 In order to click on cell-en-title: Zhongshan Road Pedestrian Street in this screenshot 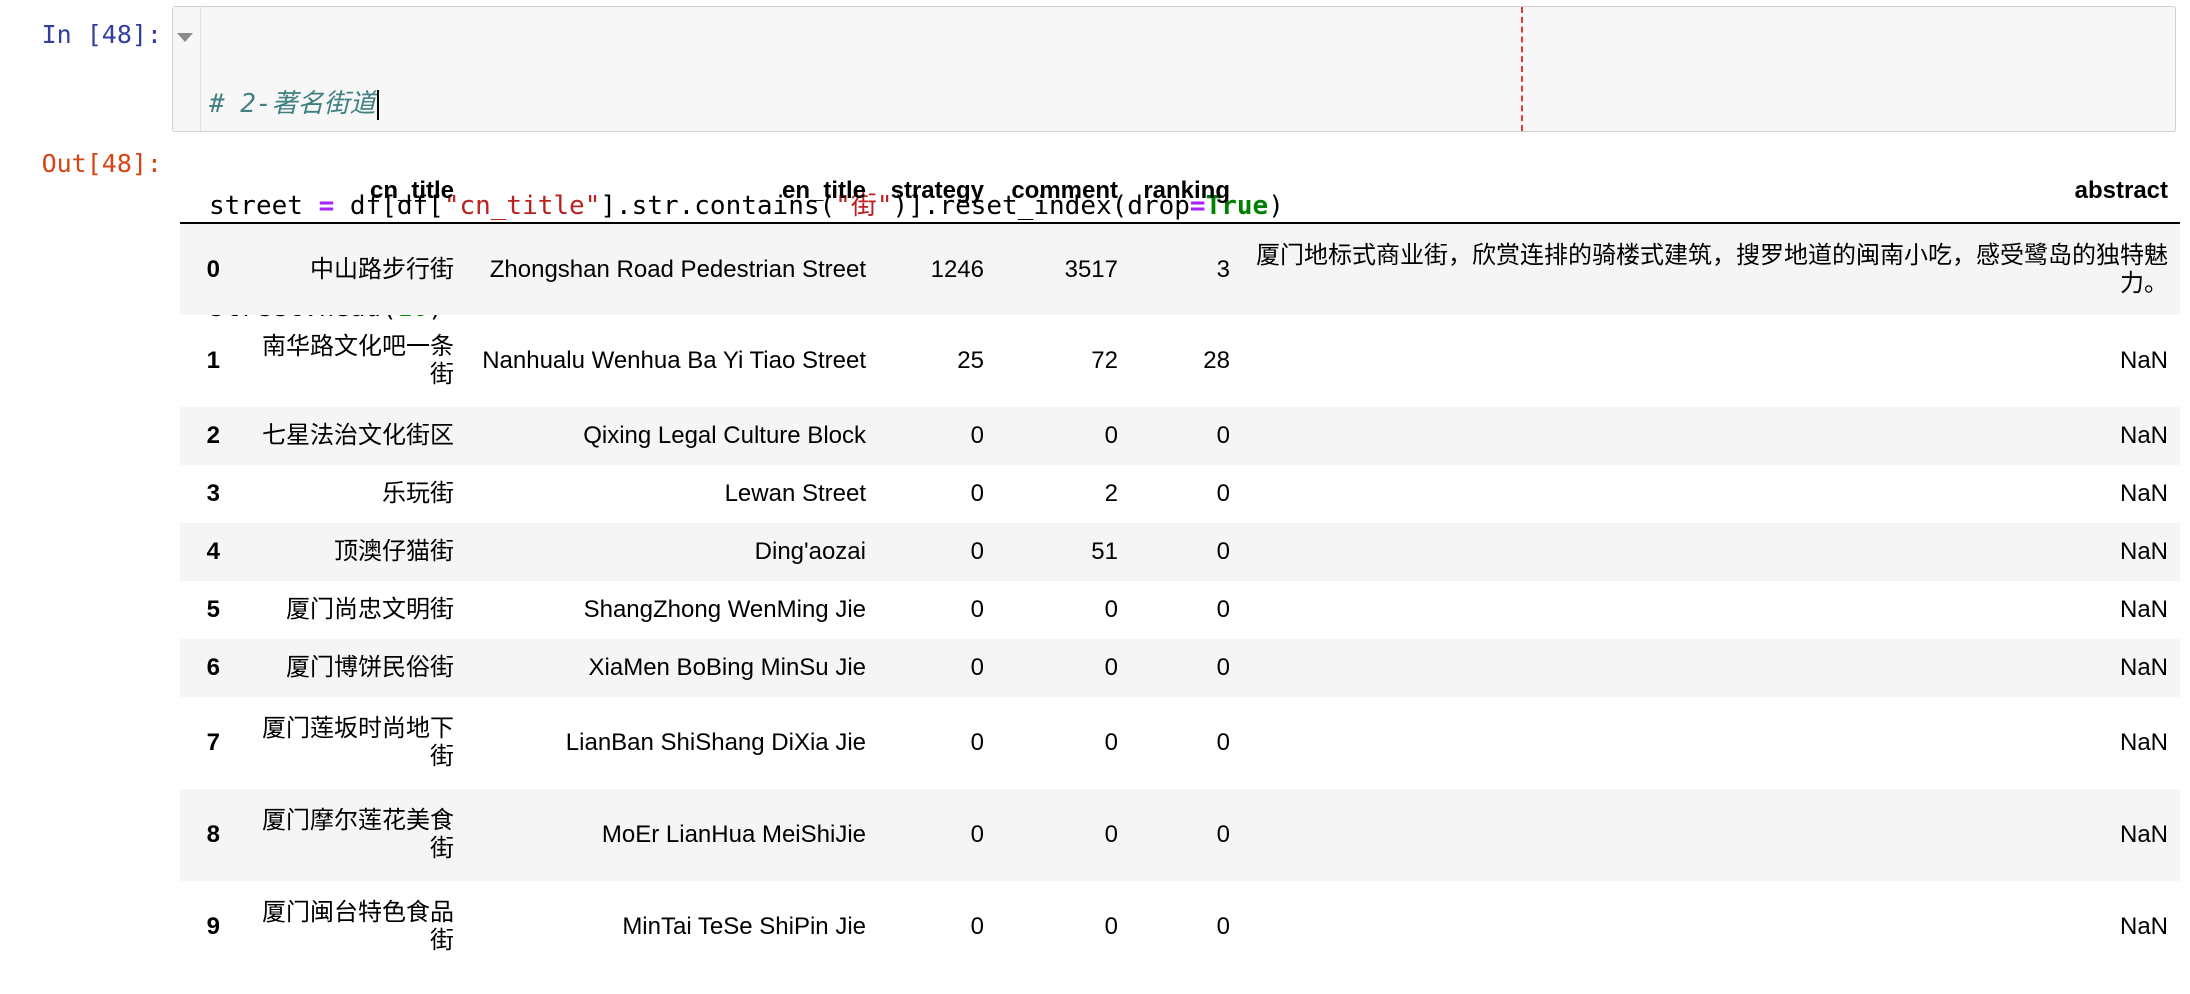, I will do `click(677, 269)`.